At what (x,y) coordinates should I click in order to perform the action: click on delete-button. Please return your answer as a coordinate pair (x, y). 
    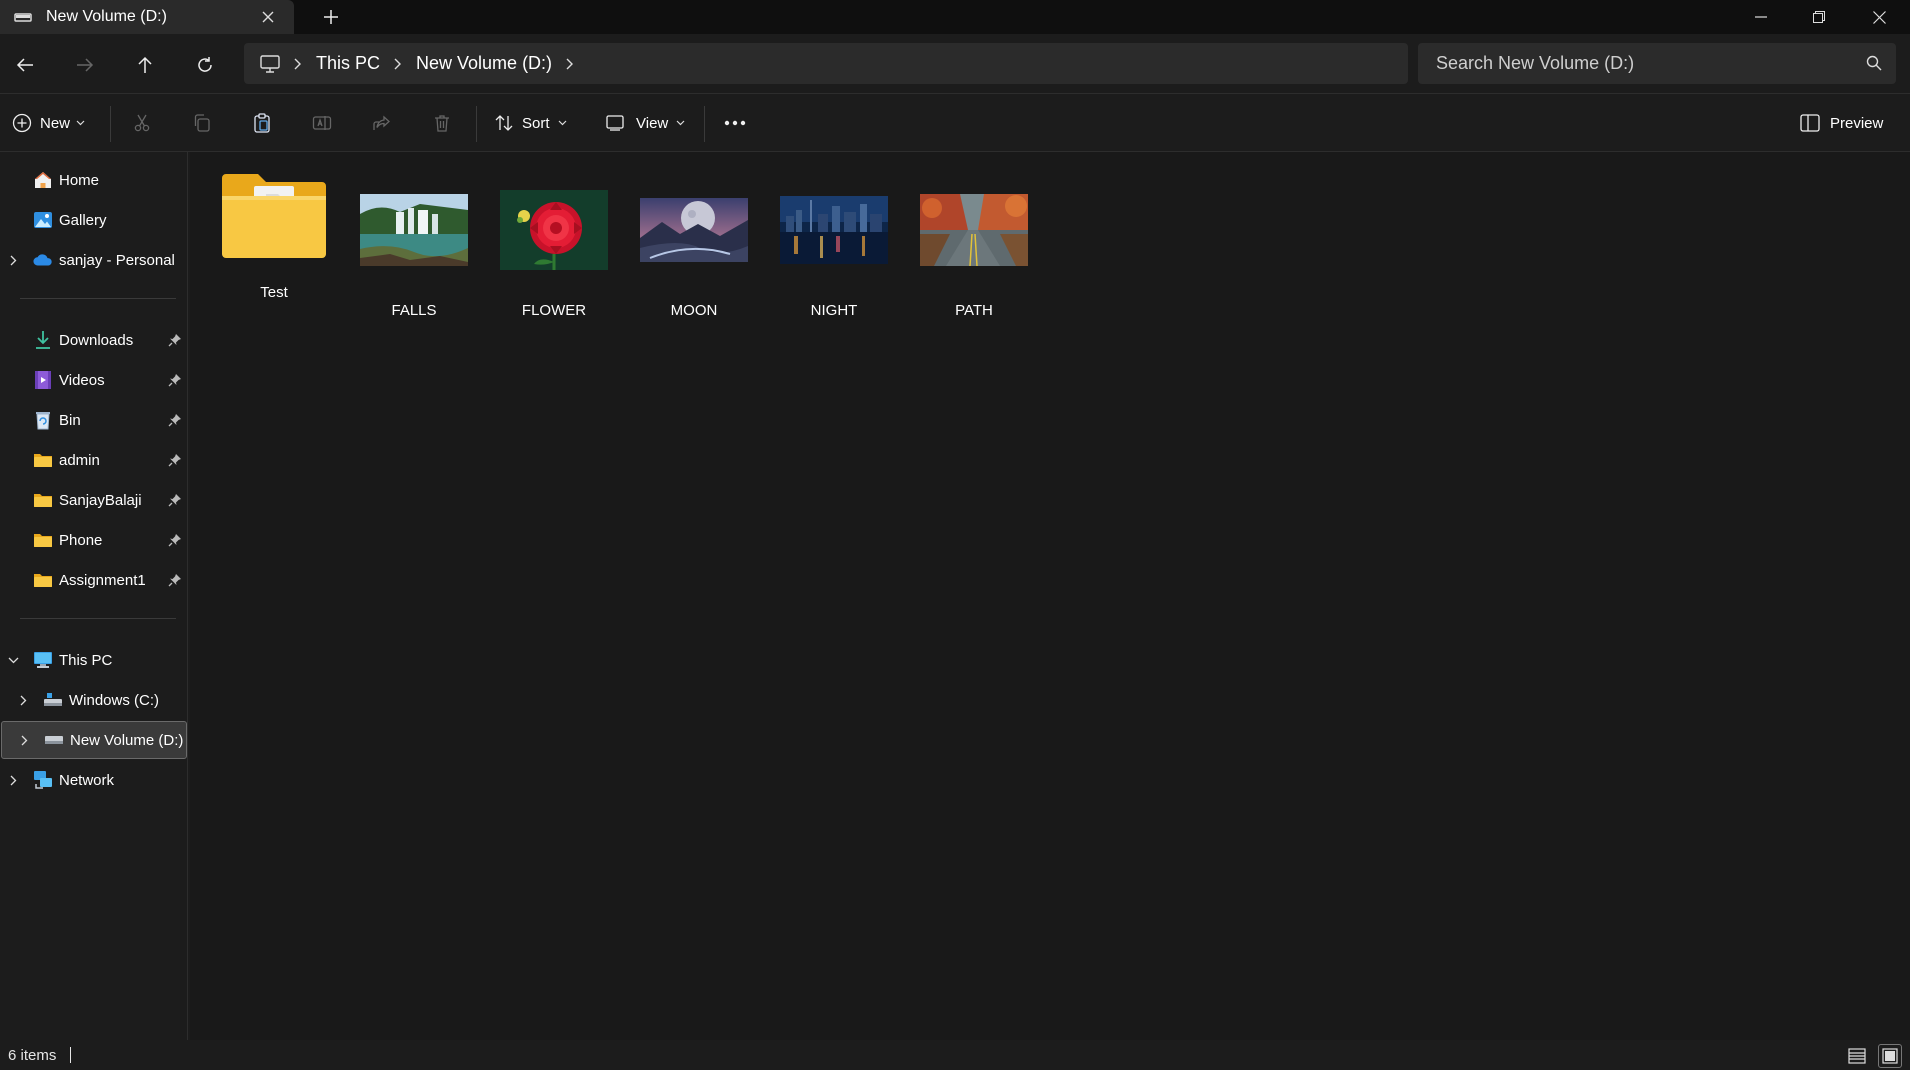
    Looking at the image, I should click on (442, 123).